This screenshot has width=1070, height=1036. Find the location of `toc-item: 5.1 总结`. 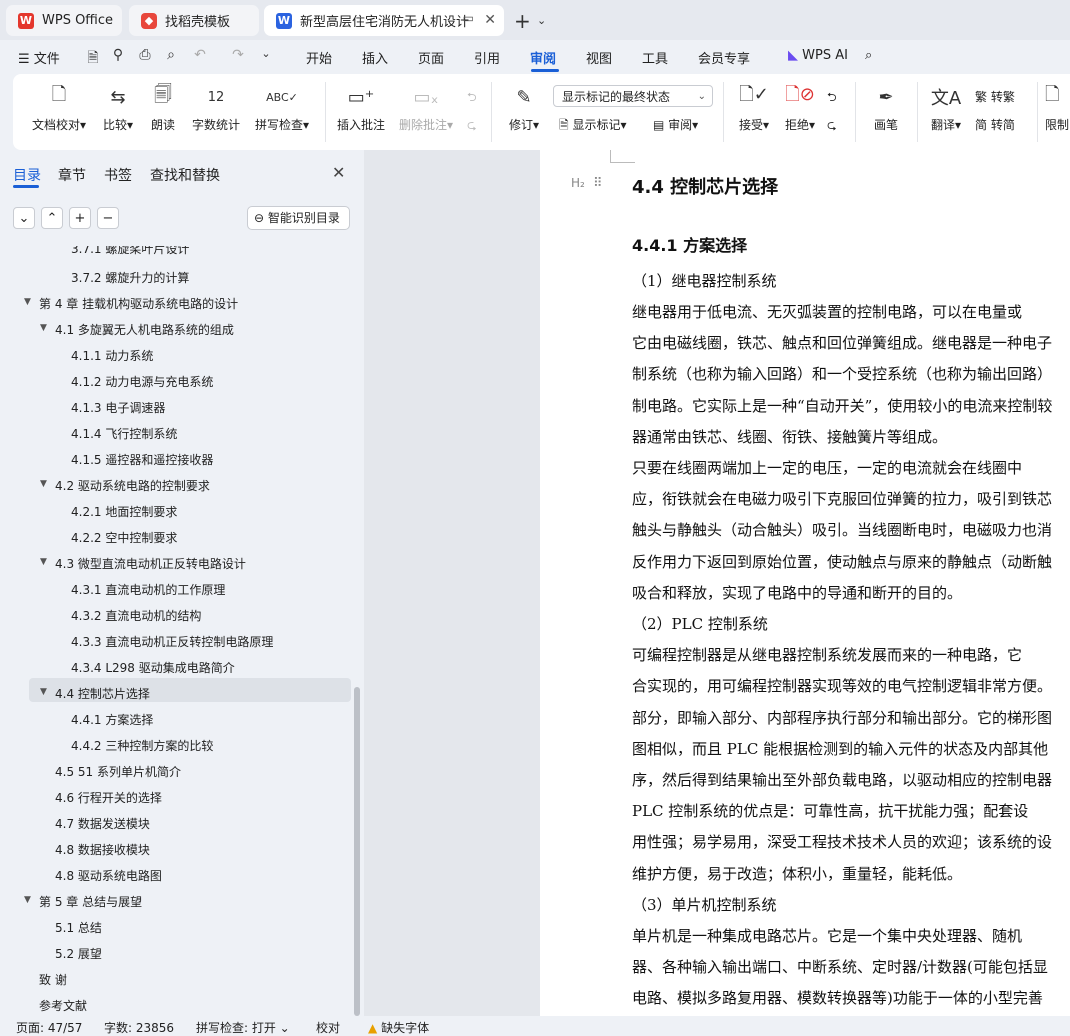

toc-item: 5.1 总结 is located at coordinates (78, 927).